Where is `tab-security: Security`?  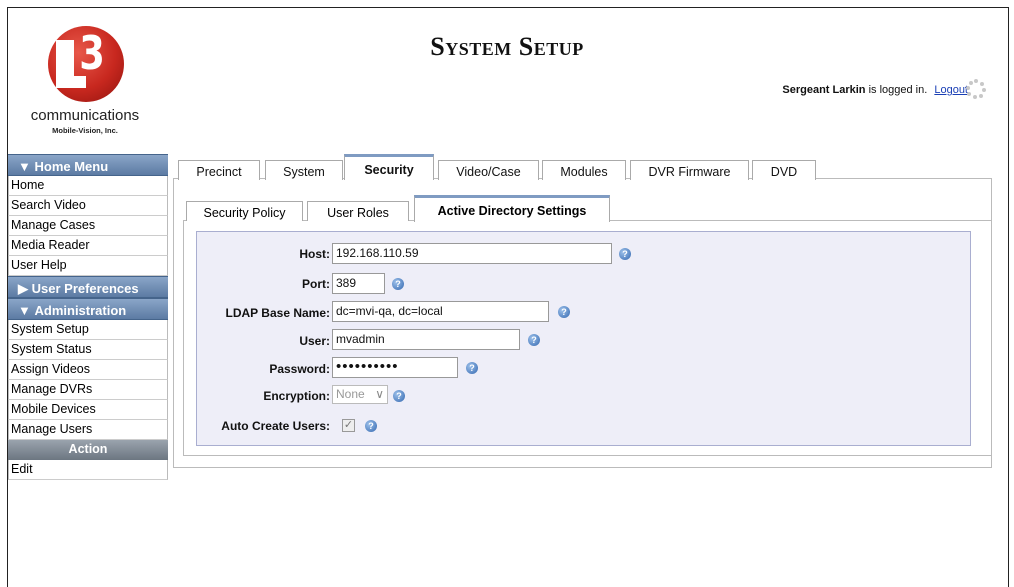 tab-security: Security is located at coordinates (389, 167).